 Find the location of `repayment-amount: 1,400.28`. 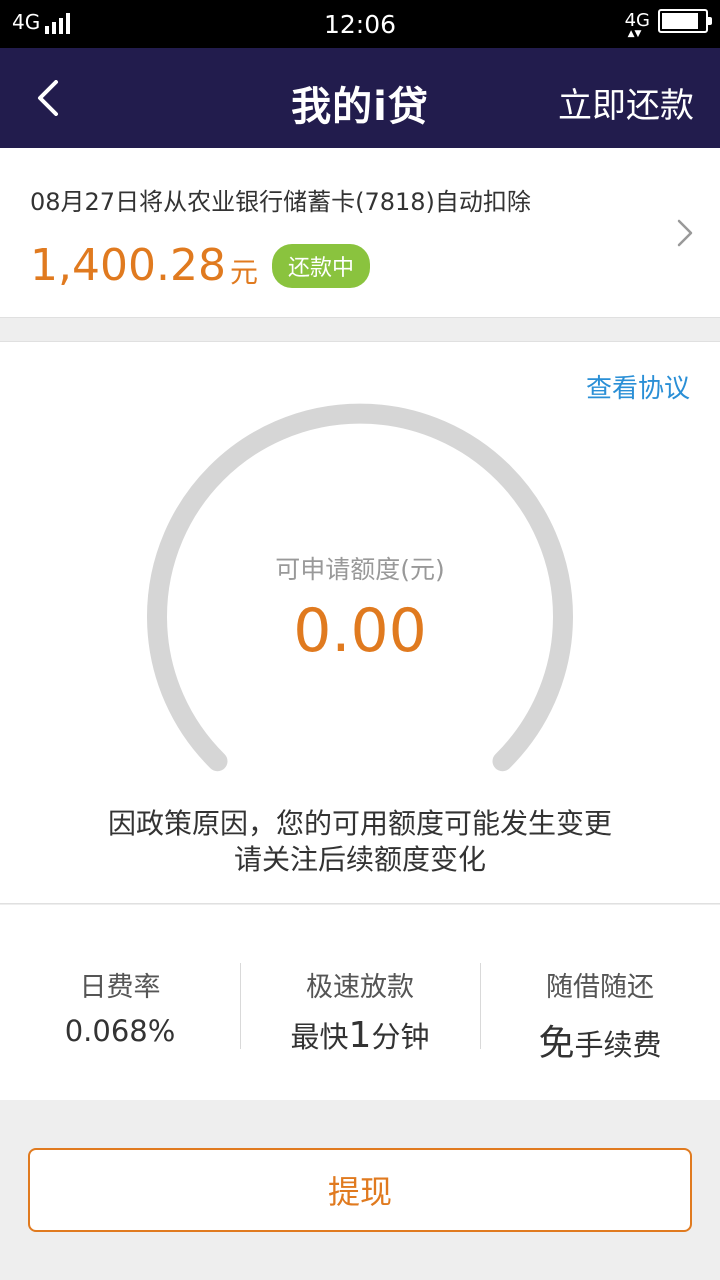

repayment-amount: 1,400.28 is located at coordinates (128, 265).